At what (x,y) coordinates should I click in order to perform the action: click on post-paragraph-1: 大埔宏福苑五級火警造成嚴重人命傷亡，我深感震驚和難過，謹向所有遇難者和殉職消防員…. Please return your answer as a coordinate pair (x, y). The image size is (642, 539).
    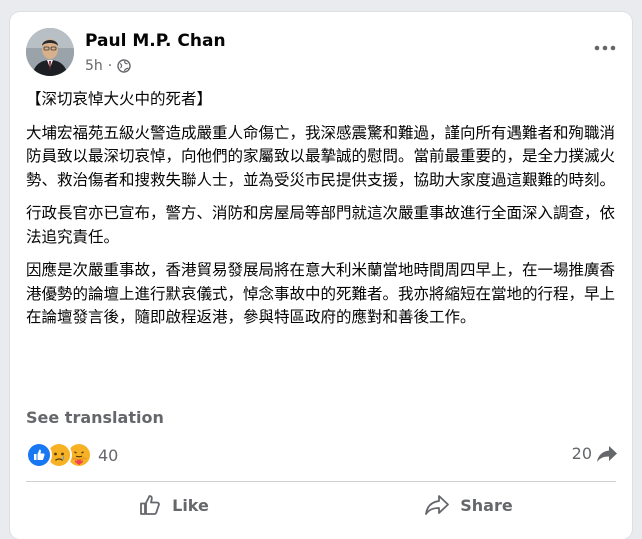
    Looking at the image, I should click on (321, 156).